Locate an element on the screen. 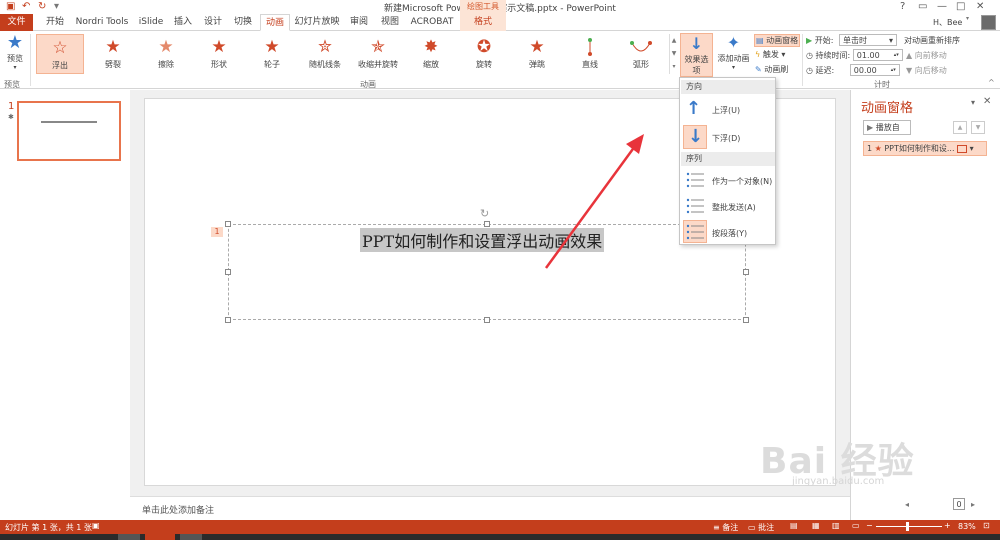 Image resolution: width=1000 pixels, height=540 pixels. tab-slideshow: 幻灯片放映 is located at coordinates (317, 22).